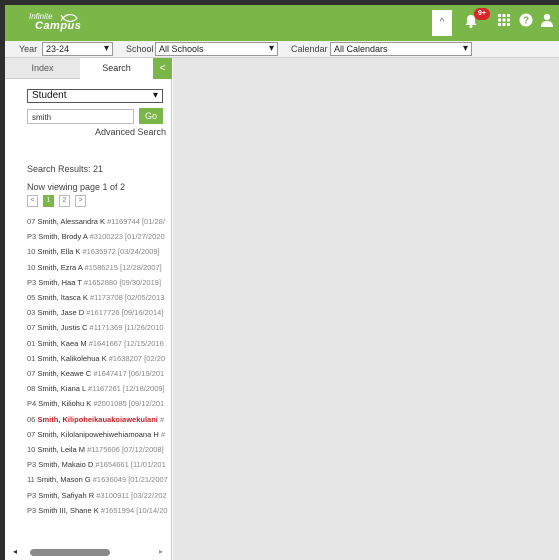 The width and height of the screenshot is (559, 560). I want to click on help-icon: ?, so click(526, 23).